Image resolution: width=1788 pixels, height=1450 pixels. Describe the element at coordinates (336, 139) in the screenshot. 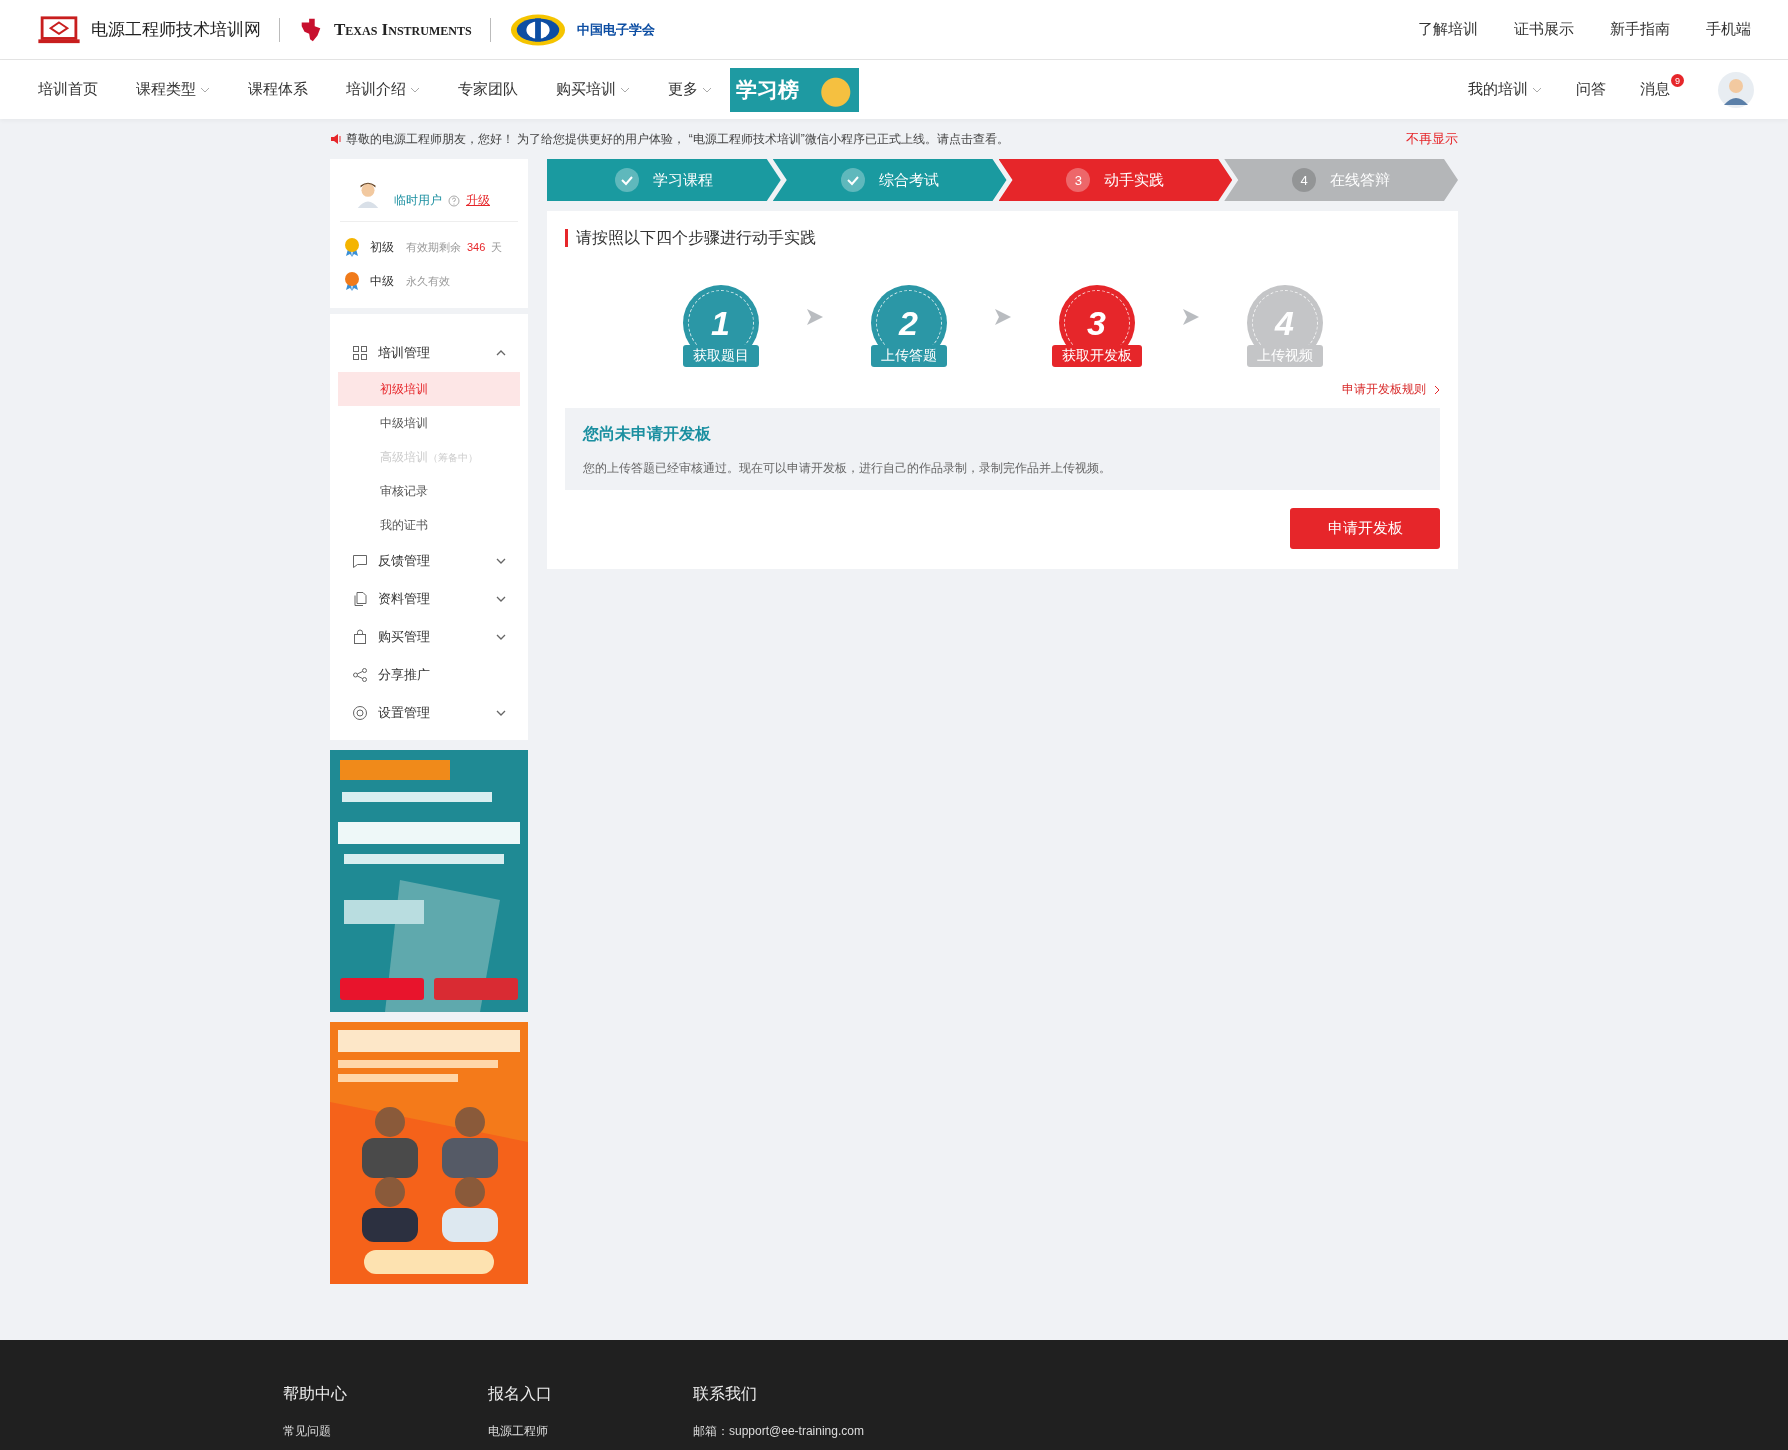

I see `speaker-icon` at that location.